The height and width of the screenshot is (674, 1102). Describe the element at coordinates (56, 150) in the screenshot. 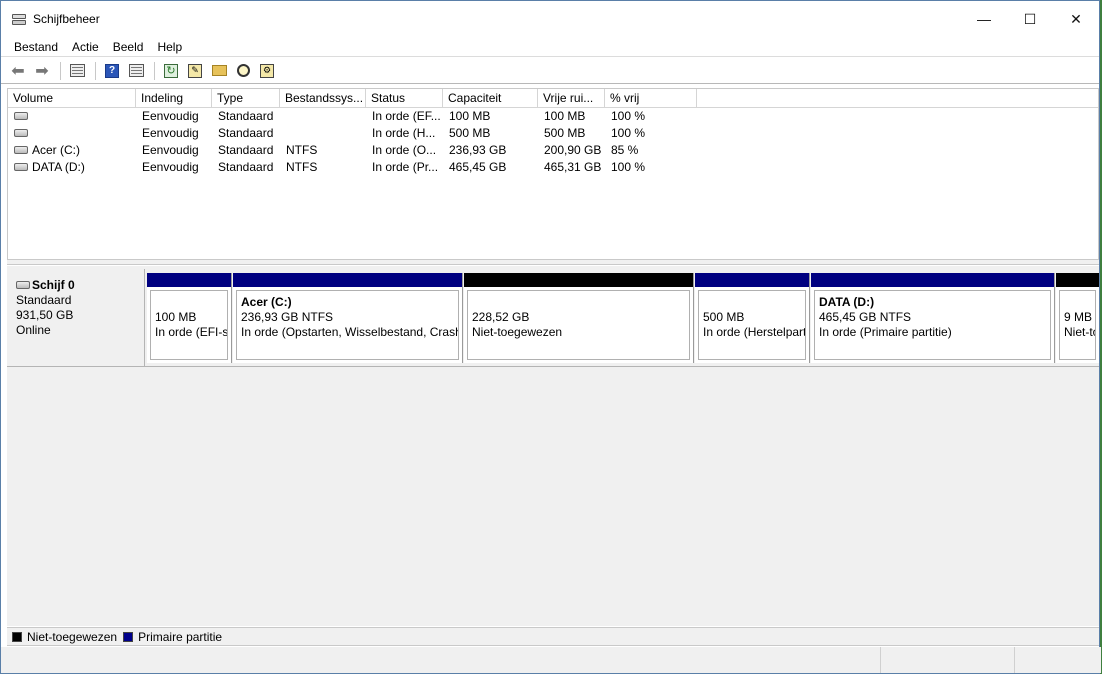

I see `volume-name: Acer (C:)` at that location.